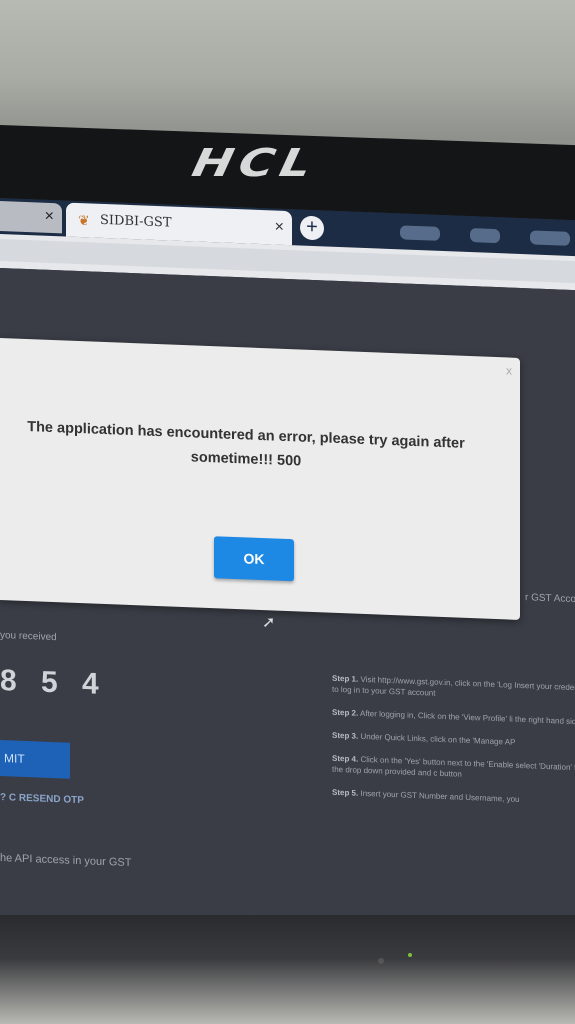 This screenshot has width=575, height=1024. Describe the element at coordinates (31, 217) in the screenshot. I see `tab-previous: ×` at that location.